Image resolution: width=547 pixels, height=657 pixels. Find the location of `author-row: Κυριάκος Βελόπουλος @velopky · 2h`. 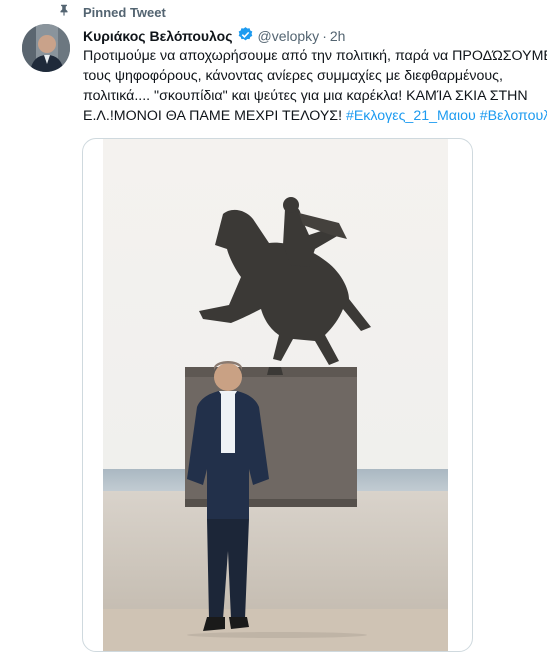

author-row: Κυριάκος Βελόπουλος @velopky · 2h is located at coordinates (214, 36).